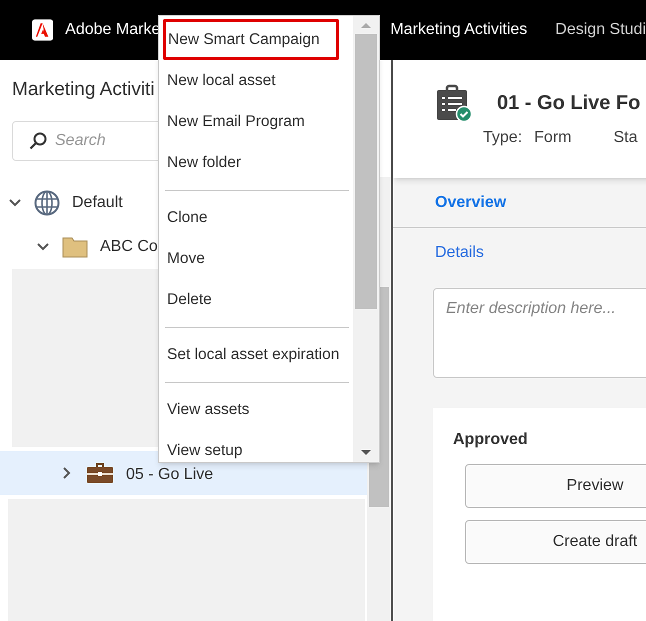 The height and width of the screenshot is (621, 646). Describe the element at coordinates (170, 474) in the screenshot. I see `tree-item-label: 05 - Go Live` at that location.